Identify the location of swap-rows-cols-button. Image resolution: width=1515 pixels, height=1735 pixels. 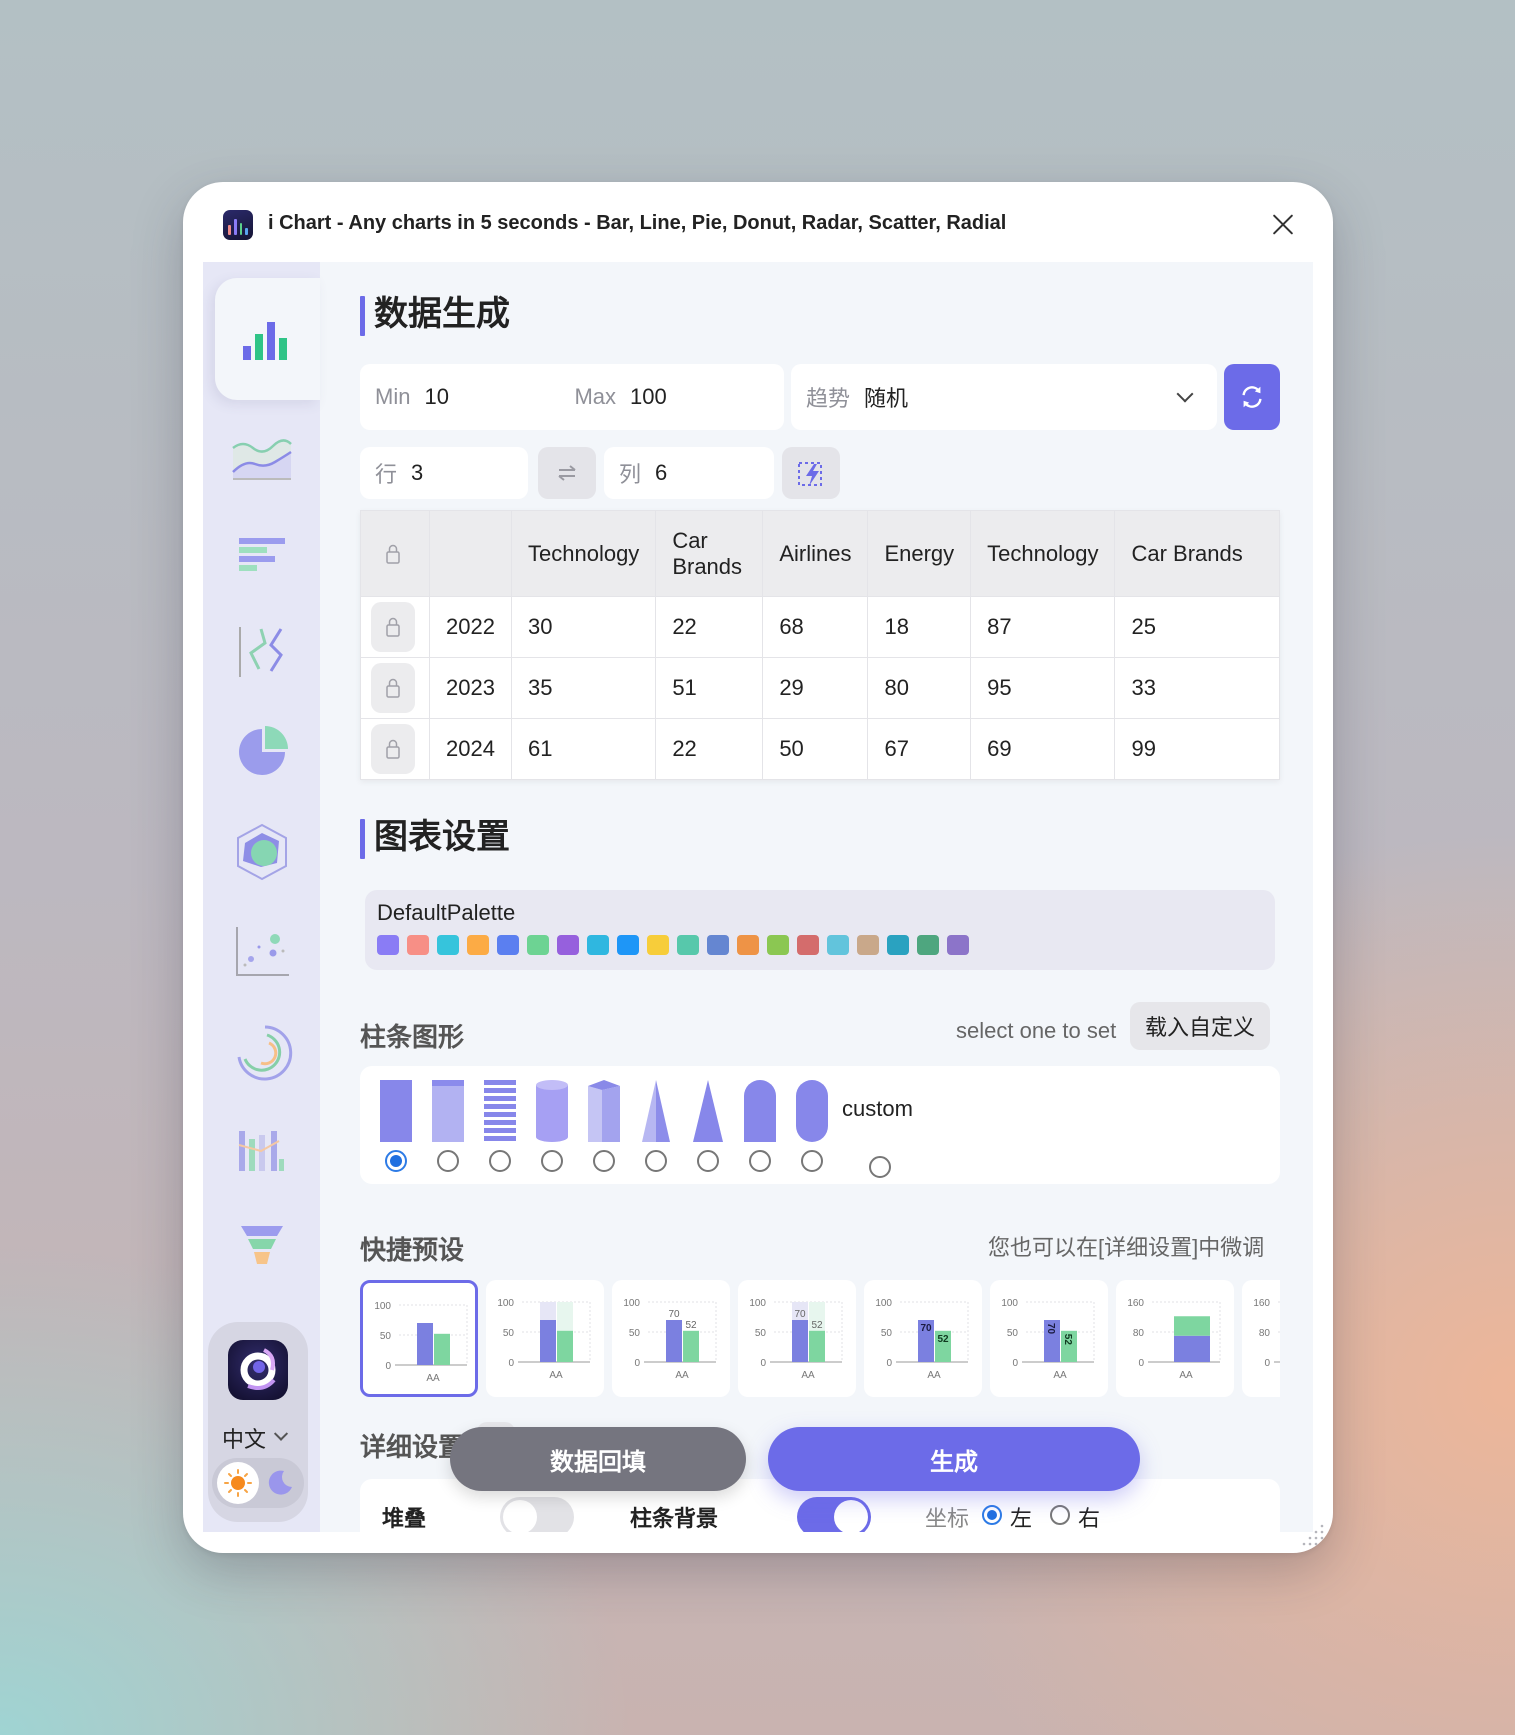
(567, 473).